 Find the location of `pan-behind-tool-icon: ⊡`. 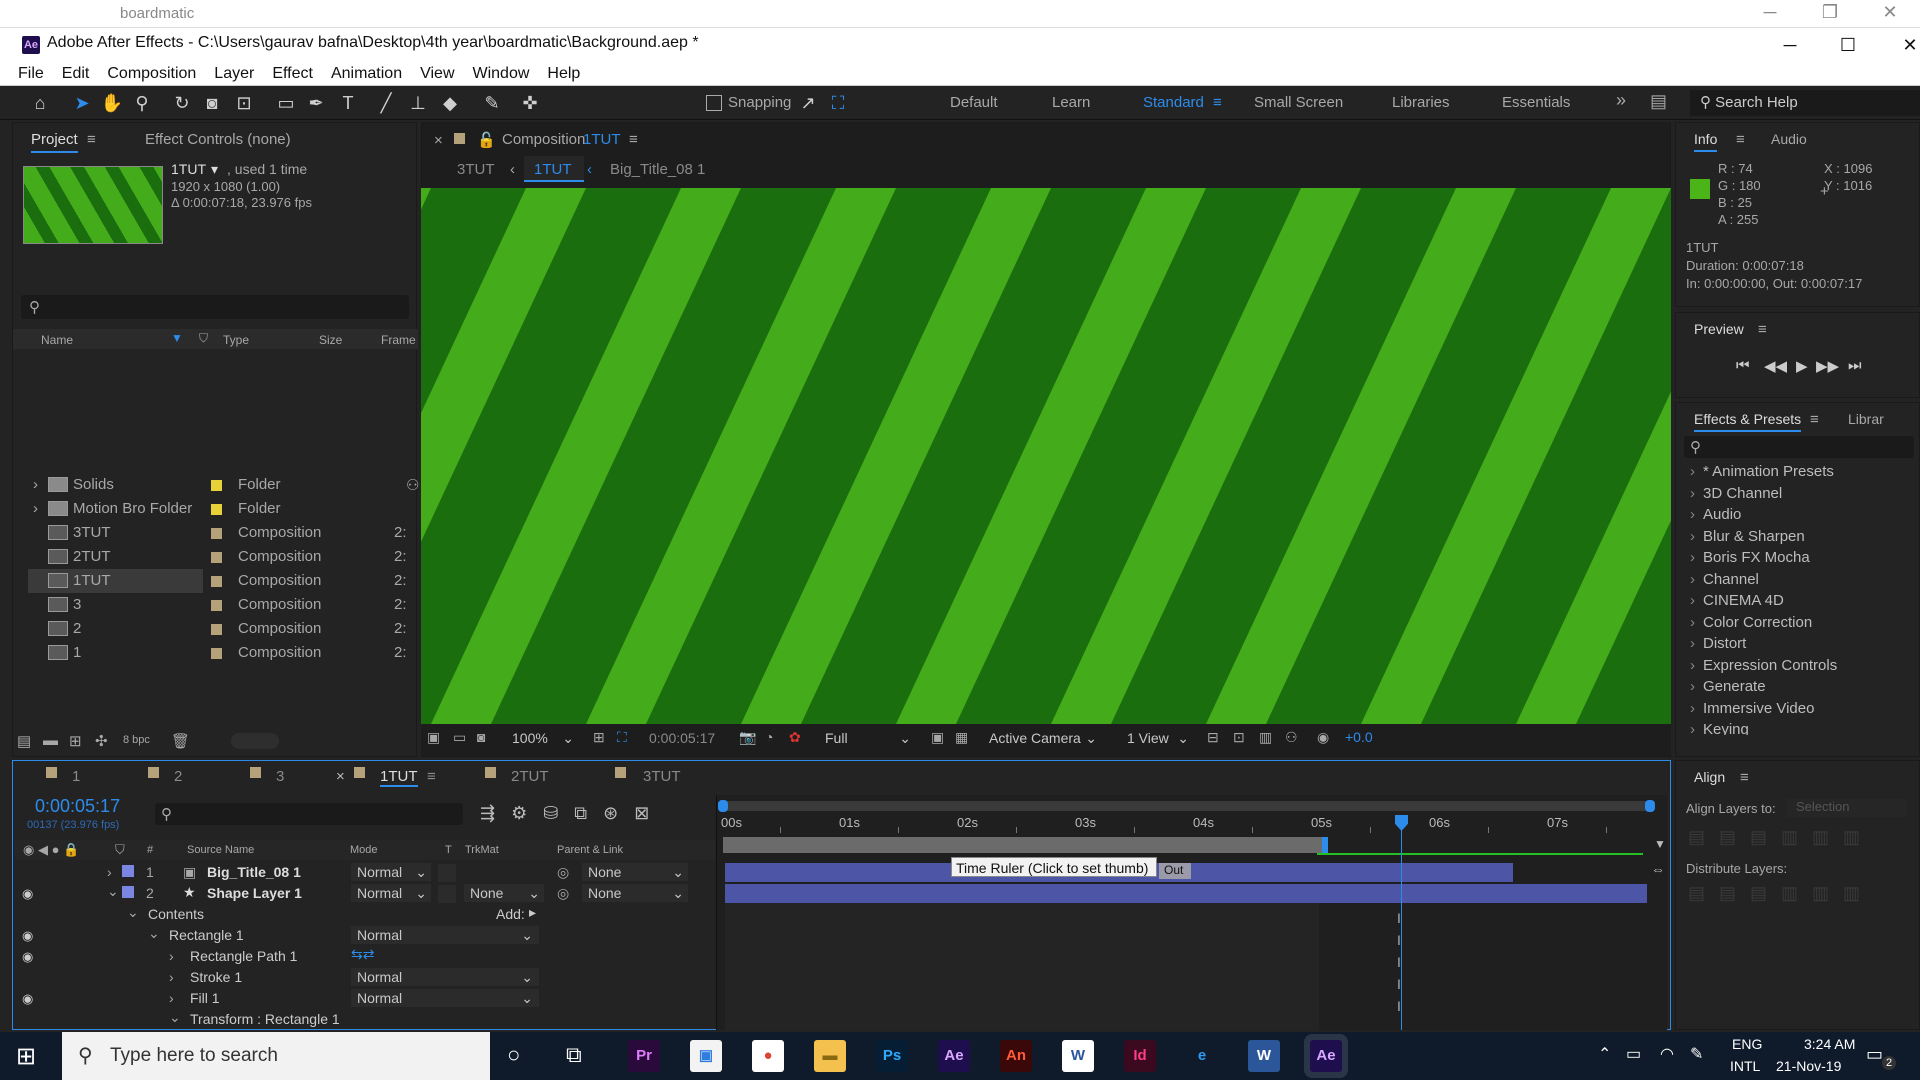

pan-behind-tool-icon: ⊡ is located at coordinates (244, 103).